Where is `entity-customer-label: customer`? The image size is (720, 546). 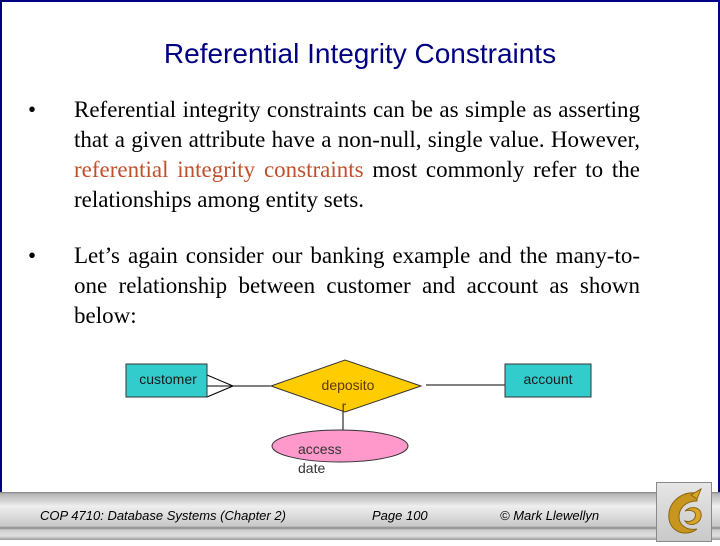
entity-customer-label: customer is located at coordinates (168, 379).